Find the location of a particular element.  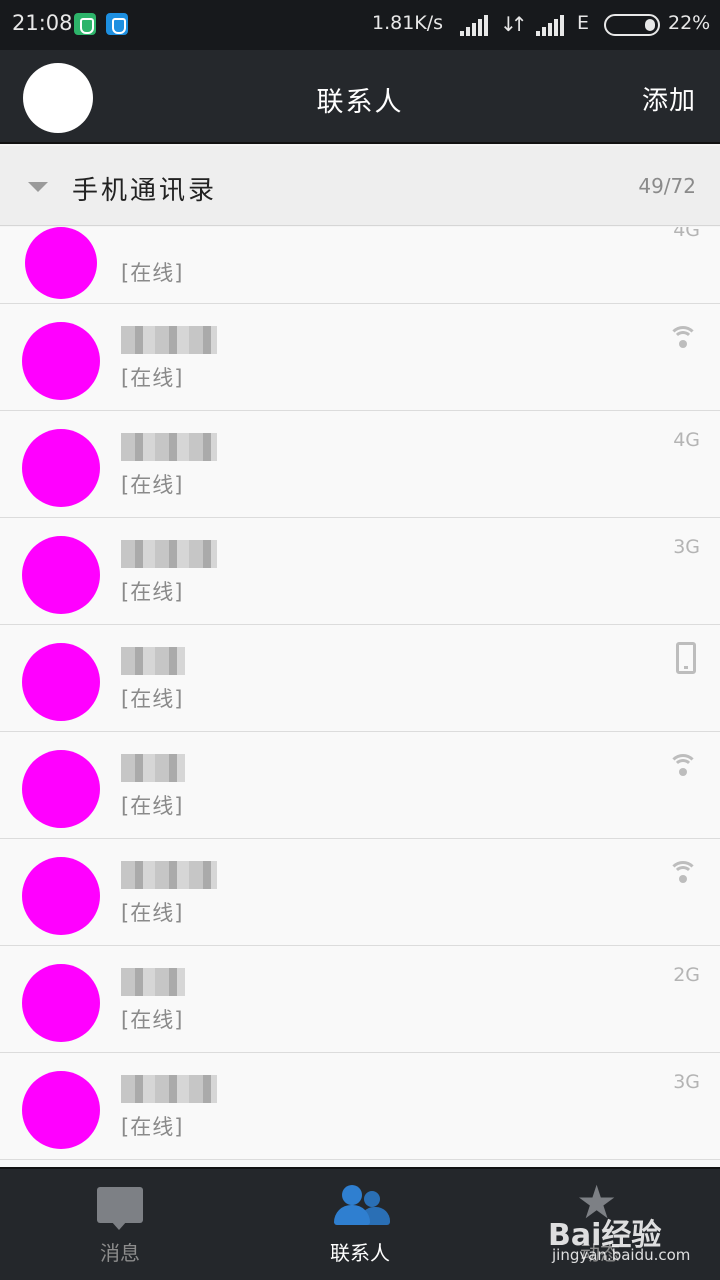

baidu-jingyan-watermark: Bai经验 jingyan.baidu.com is located at coordinates (619, 1237).